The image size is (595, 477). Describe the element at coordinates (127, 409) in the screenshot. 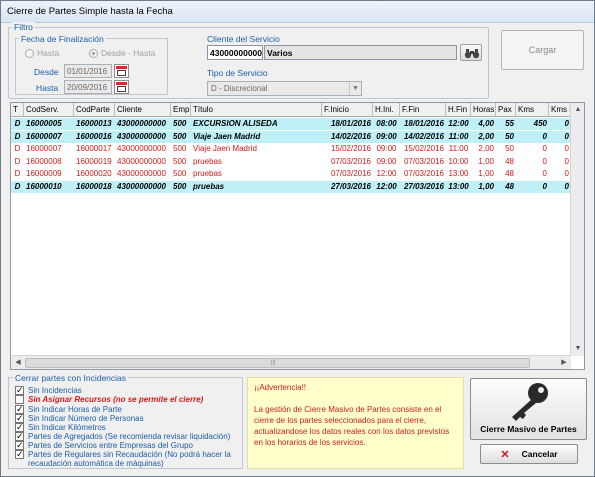

I see `incidencia-option: Sin Indicar Horas de Parte` at that location.